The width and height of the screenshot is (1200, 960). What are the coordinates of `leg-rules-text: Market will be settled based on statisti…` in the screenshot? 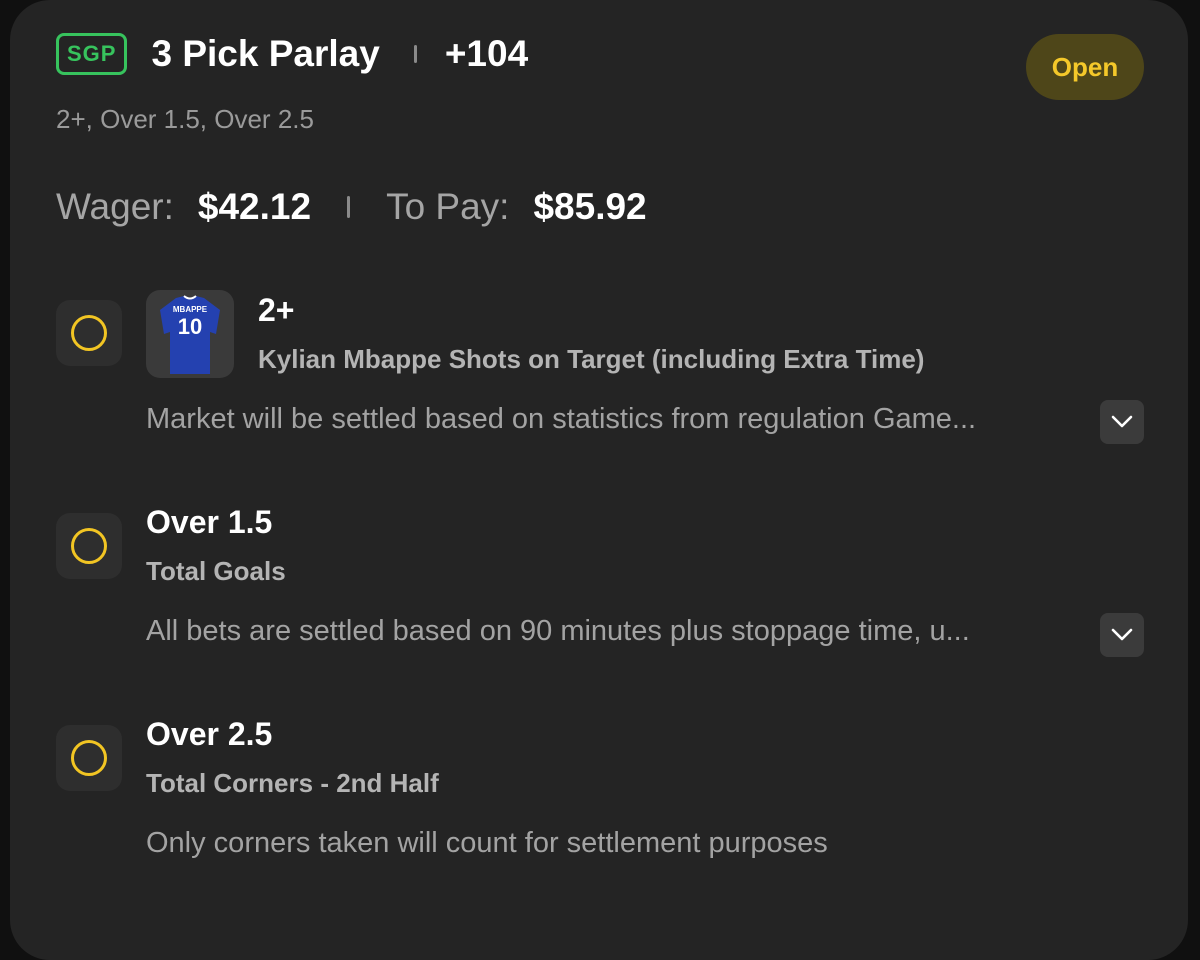 It's located at (561, 419).